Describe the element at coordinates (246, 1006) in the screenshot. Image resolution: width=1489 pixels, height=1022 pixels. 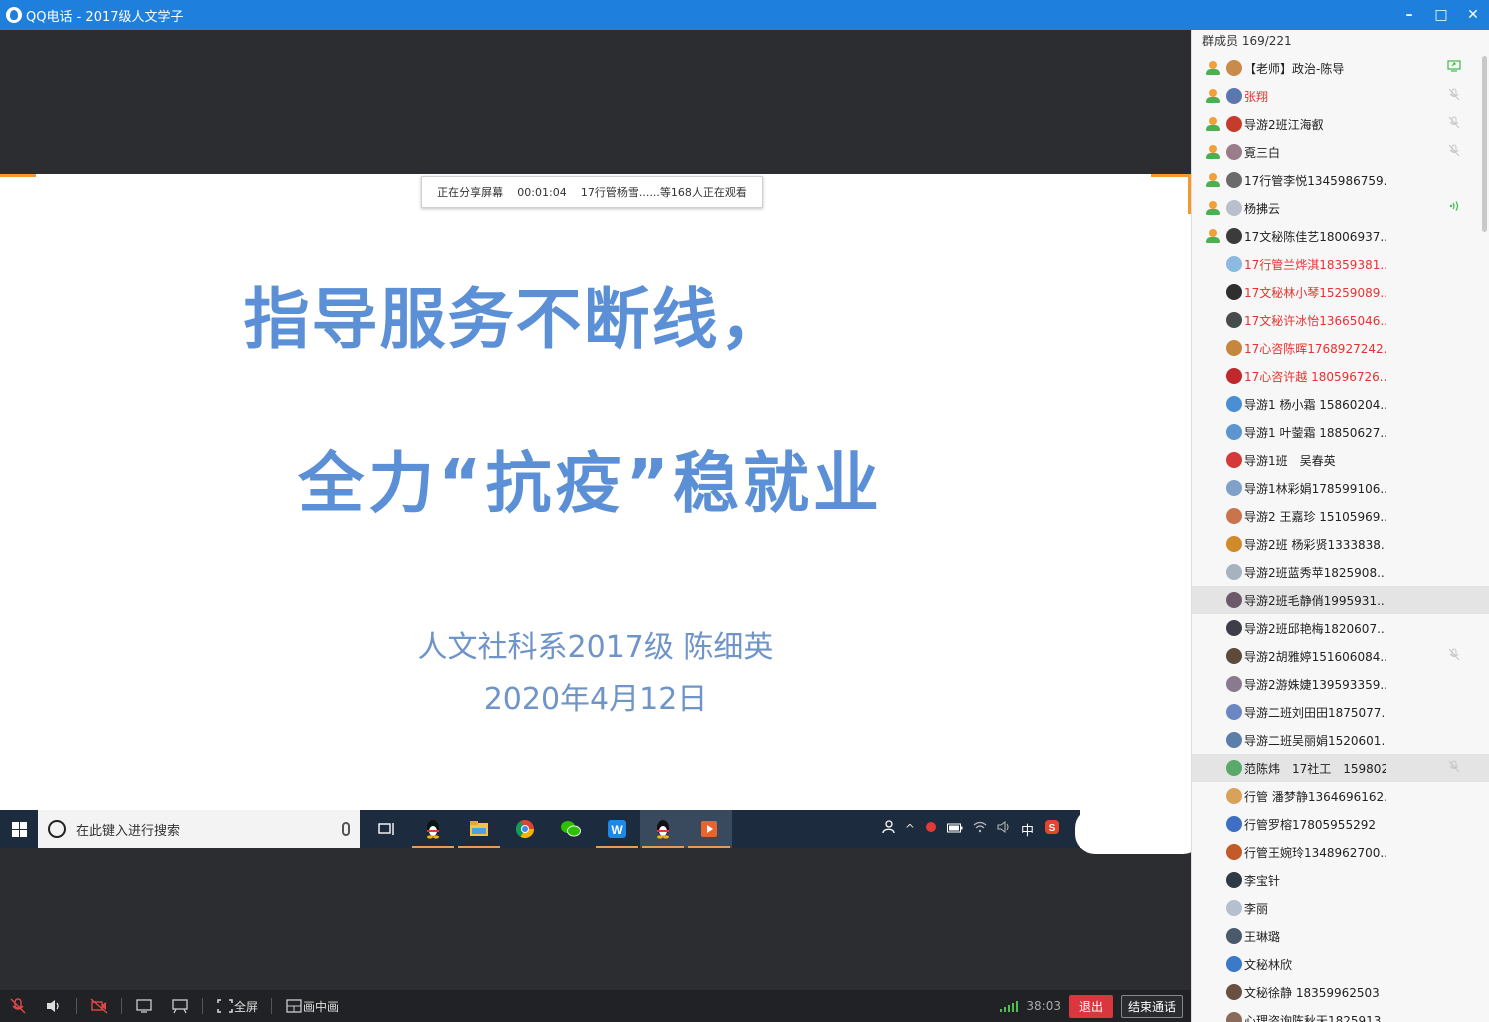
I see `fullscreen-label: 全屏` at that location.